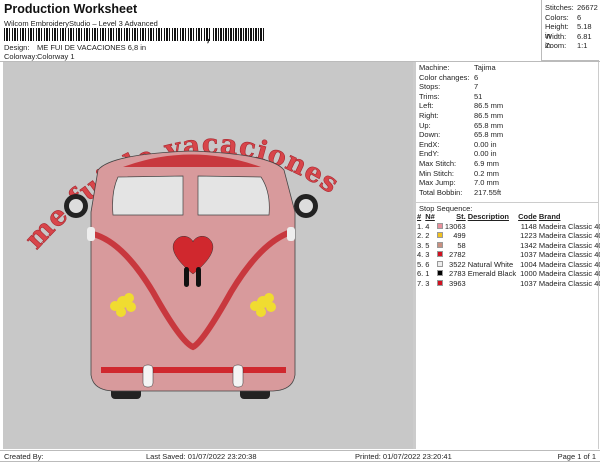 The width and height of the screenshot is (600, 464). What do you see at coordinates (441, 192) in the screenshot?
I see `detail-label: Total Bobbin:` at bounding box center [441, 192].